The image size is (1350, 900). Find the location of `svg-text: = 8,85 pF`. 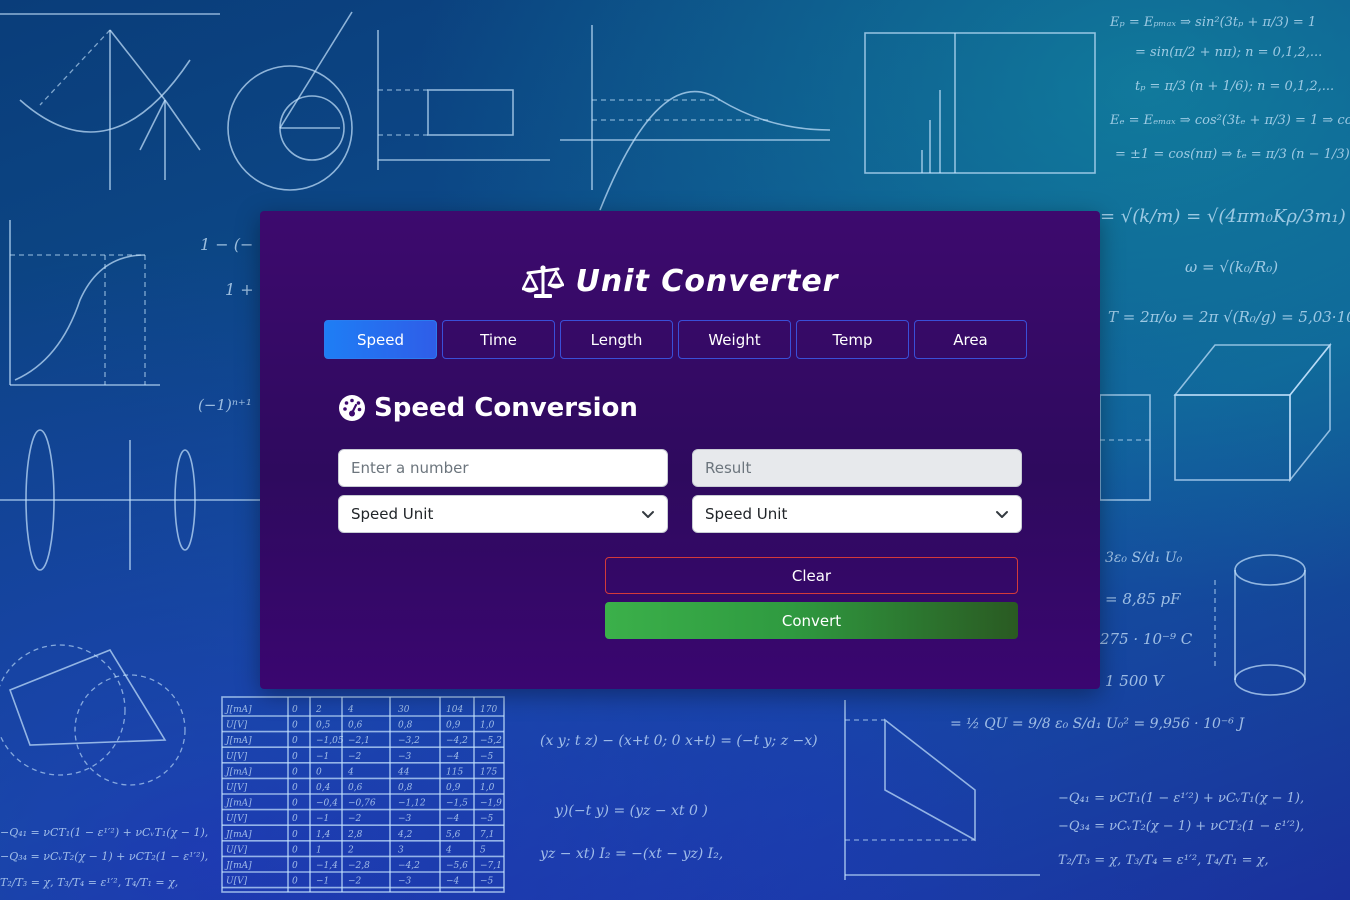

svg-text: = 8,85 pF is located at coordinates (1143, 599).